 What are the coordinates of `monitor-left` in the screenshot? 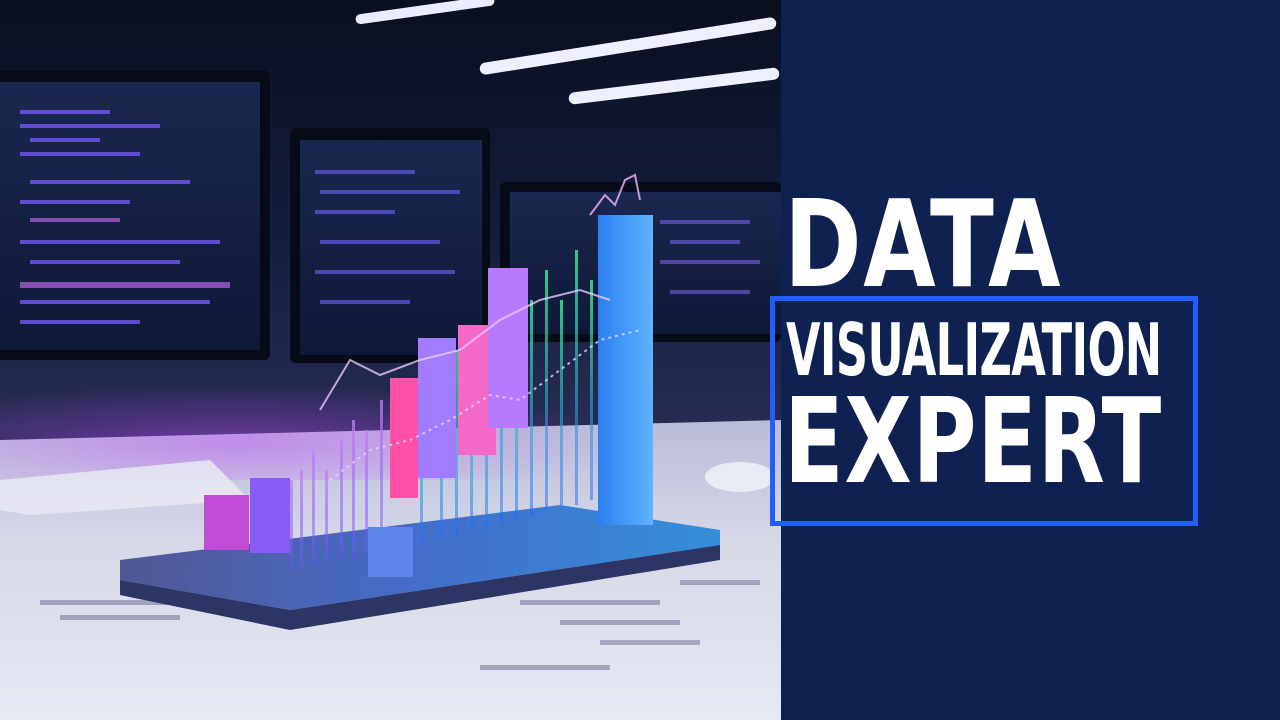 It's located at (135, 215).